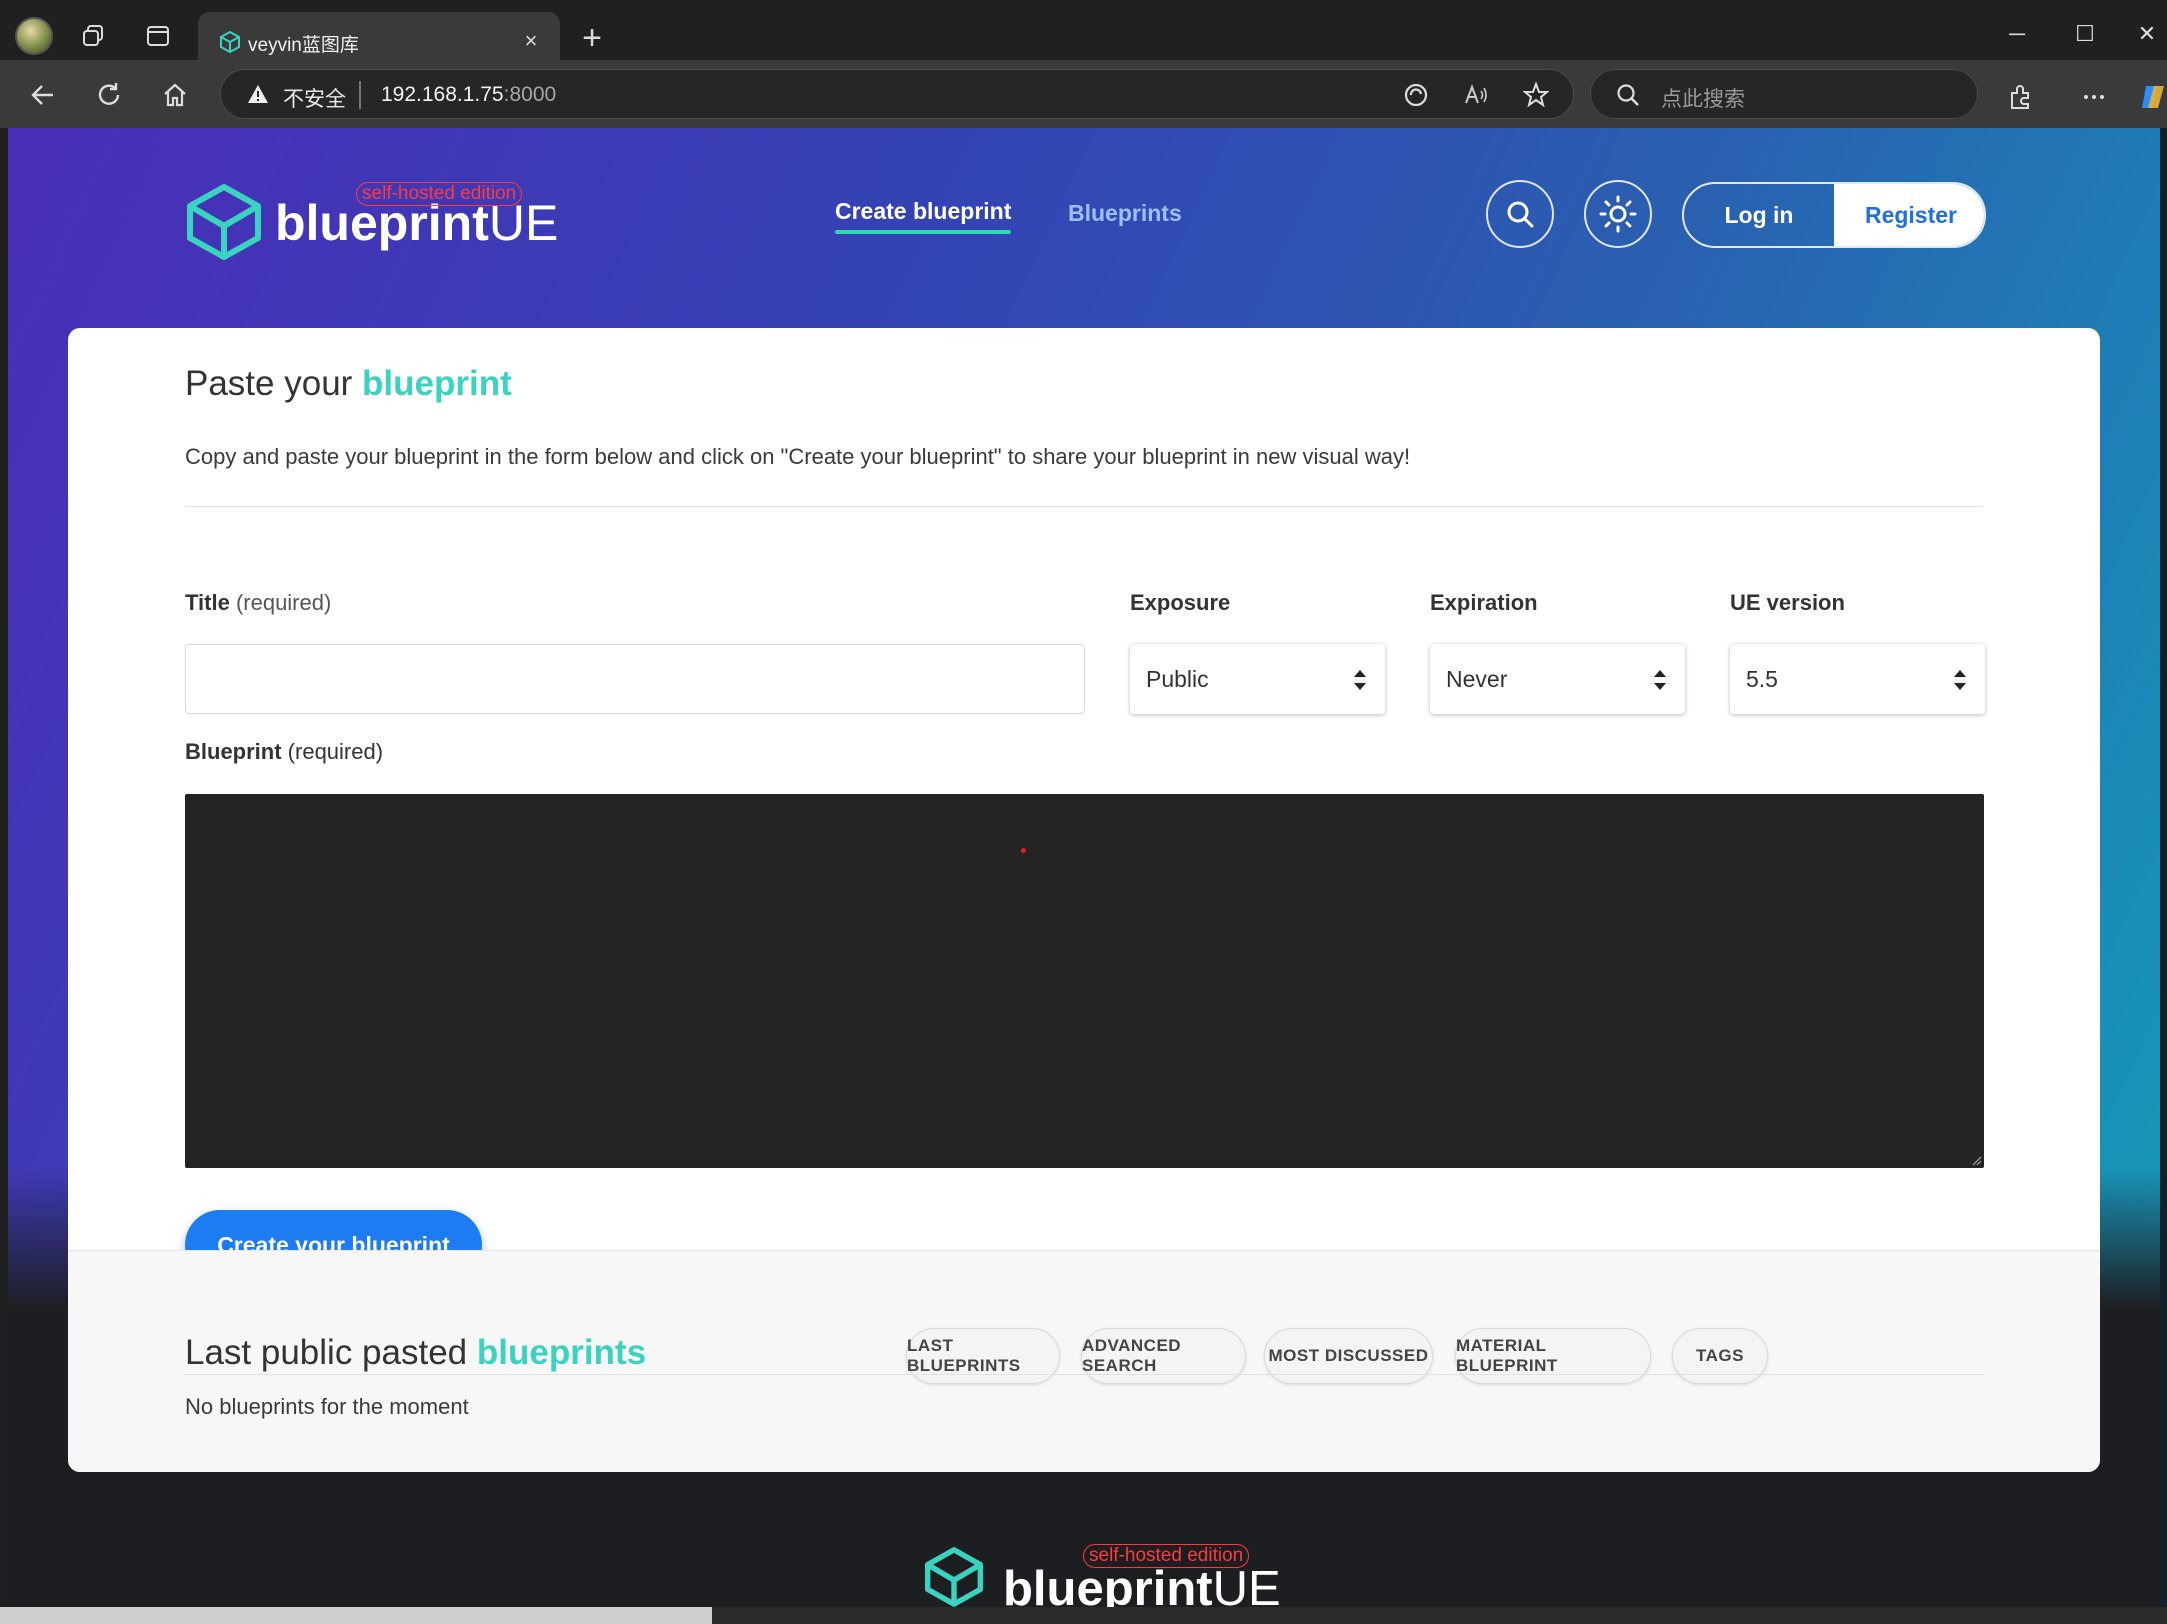 This screenshot has height=1624, width=2167. Describe the element at coordinates (635, 679) in the screenshot. I see `title-input` at that location.